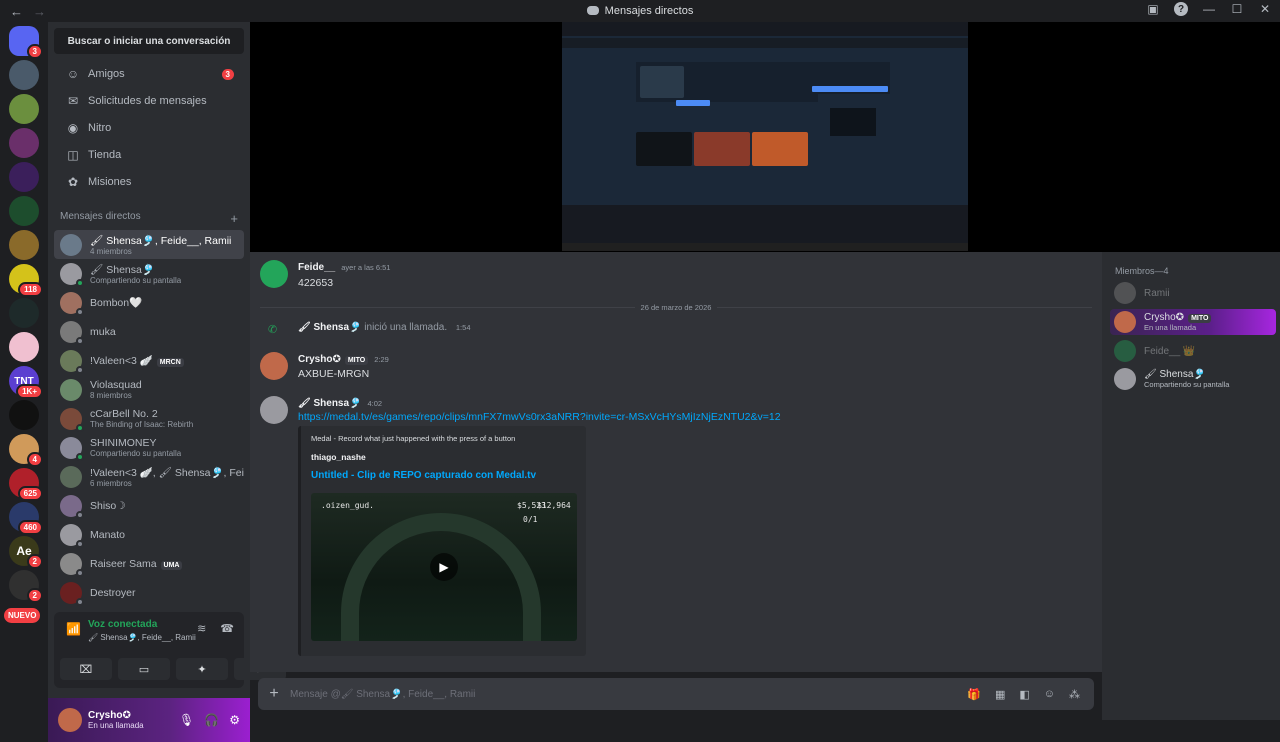  I want to click on nav-item-misiones: ✿ Misiones, so click(149, 182).